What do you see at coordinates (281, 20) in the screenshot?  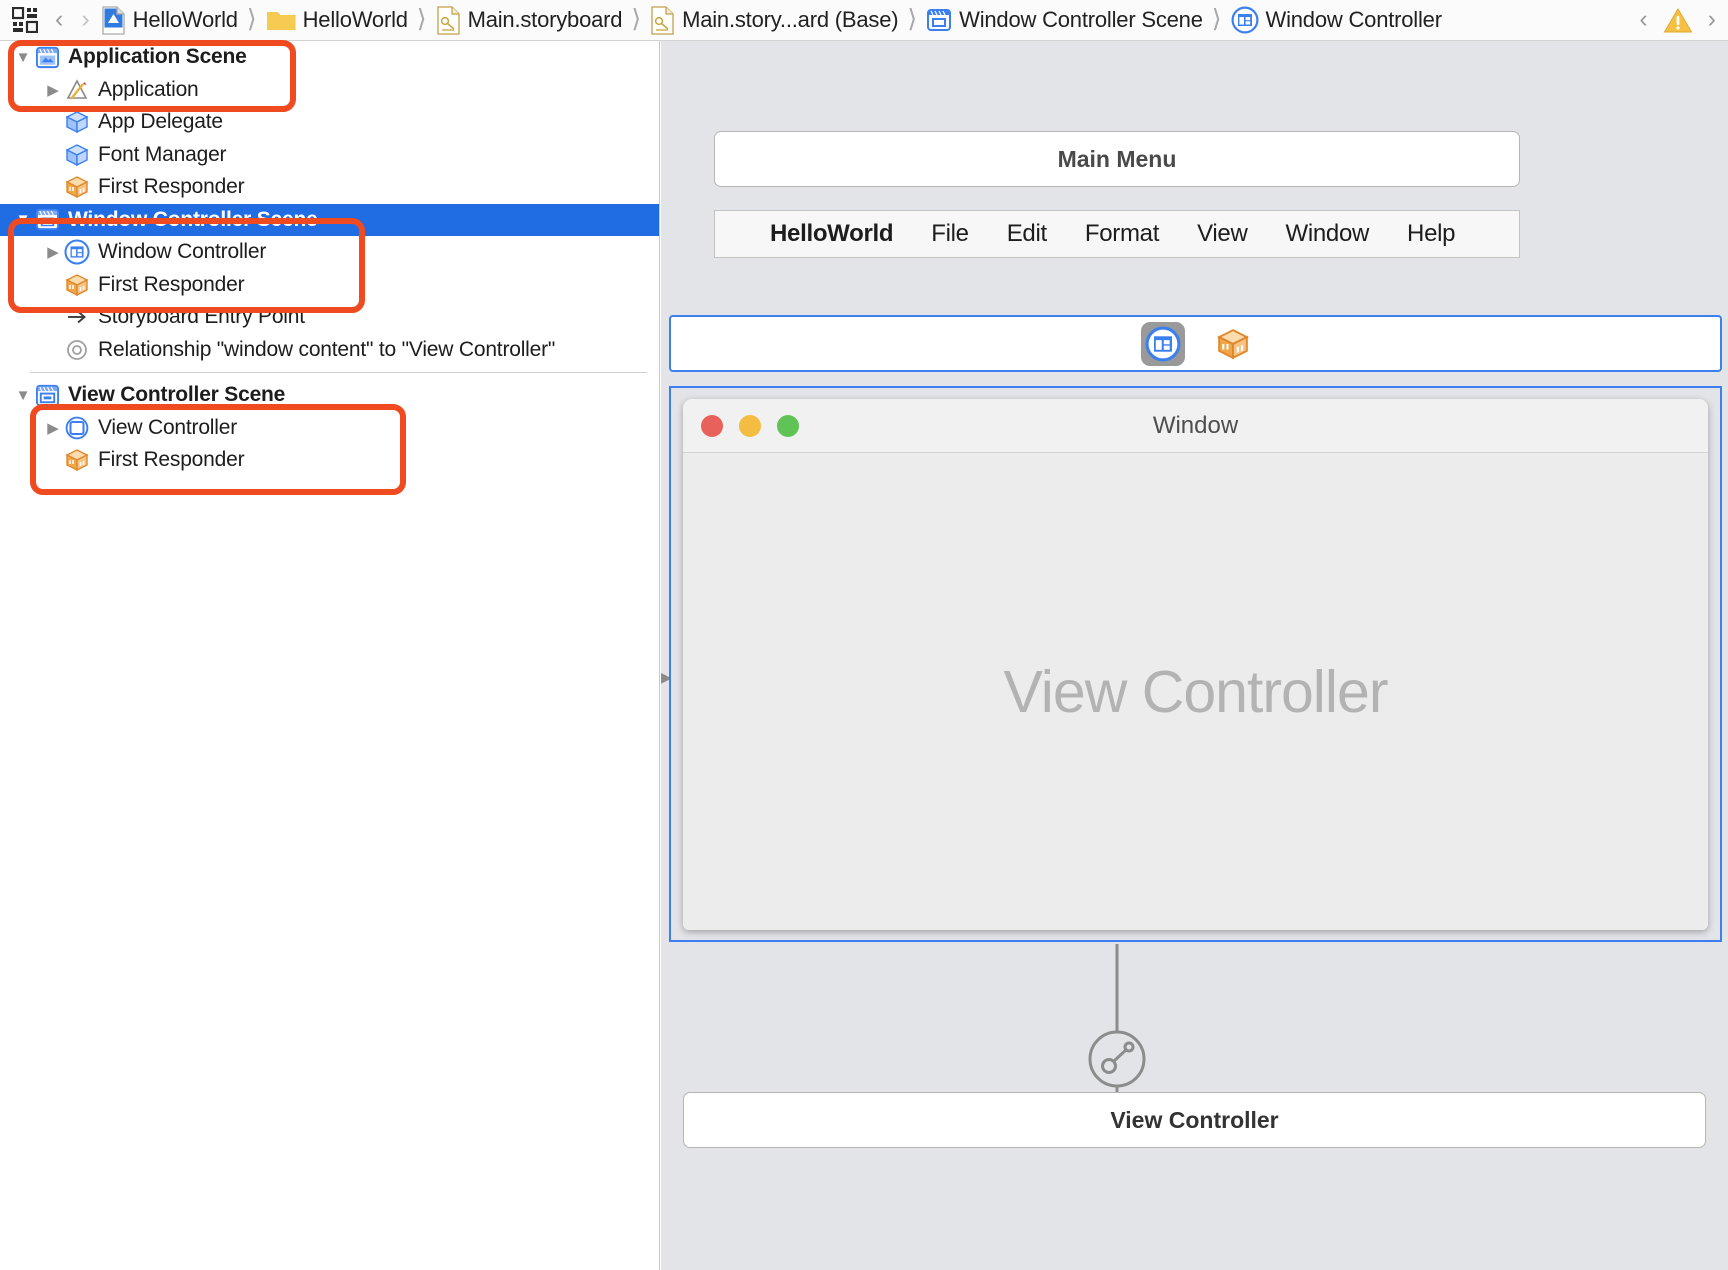 I see `folder-icon` at bounding box center [281, 20].